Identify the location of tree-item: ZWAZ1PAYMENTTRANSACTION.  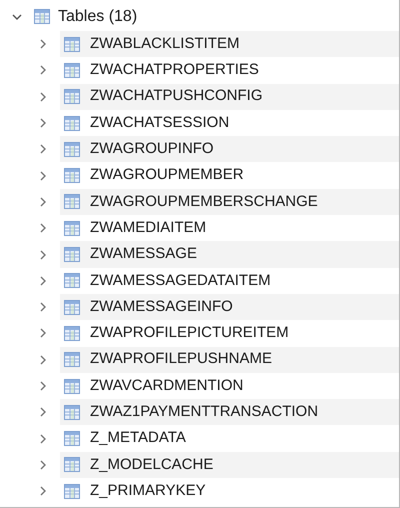
(229, 412).